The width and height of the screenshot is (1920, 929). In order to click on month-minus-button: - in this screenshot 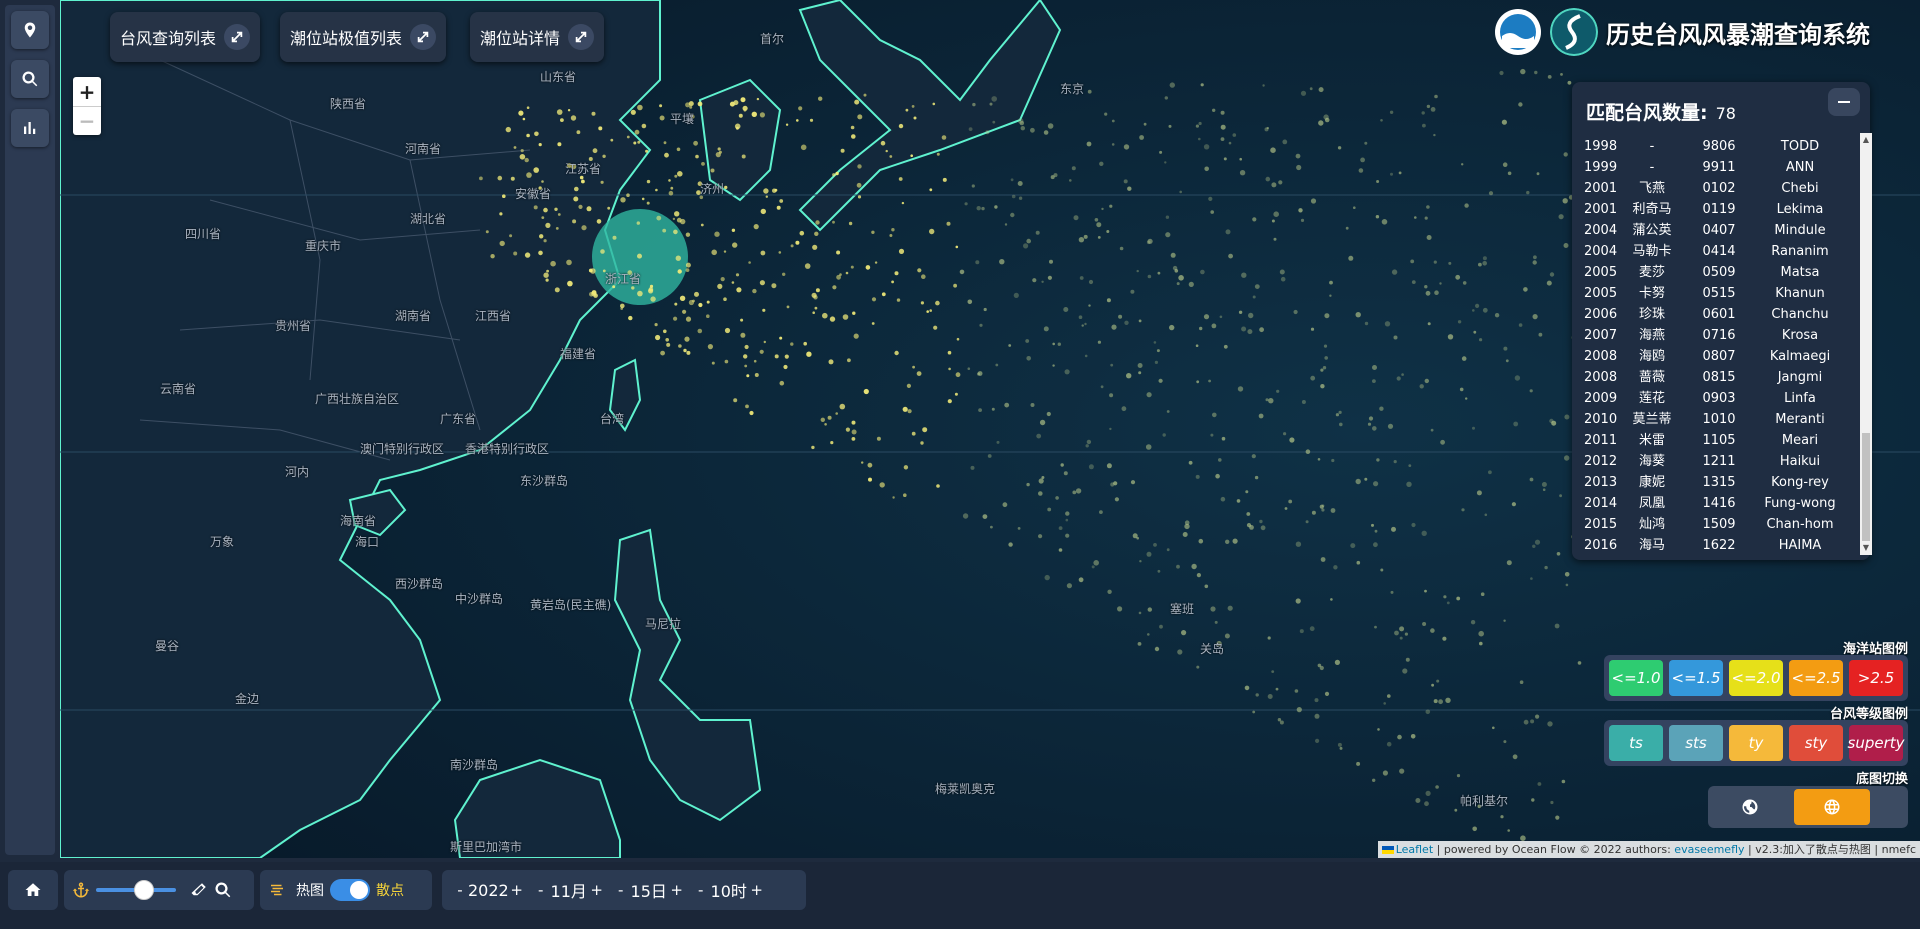, I will do `click(541, 890)`.